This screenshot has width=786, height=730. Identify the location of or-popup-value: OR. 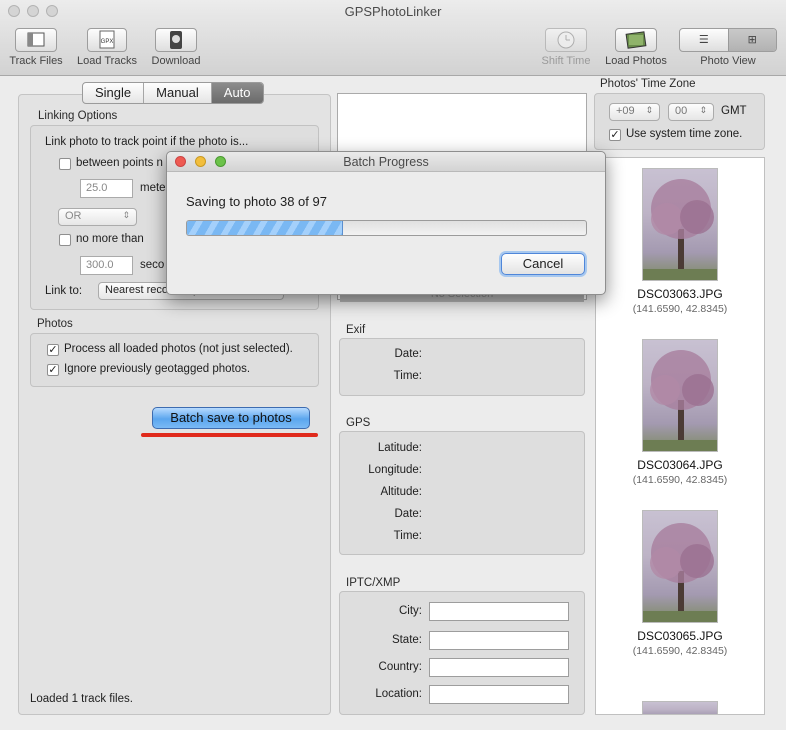
(73, 216).